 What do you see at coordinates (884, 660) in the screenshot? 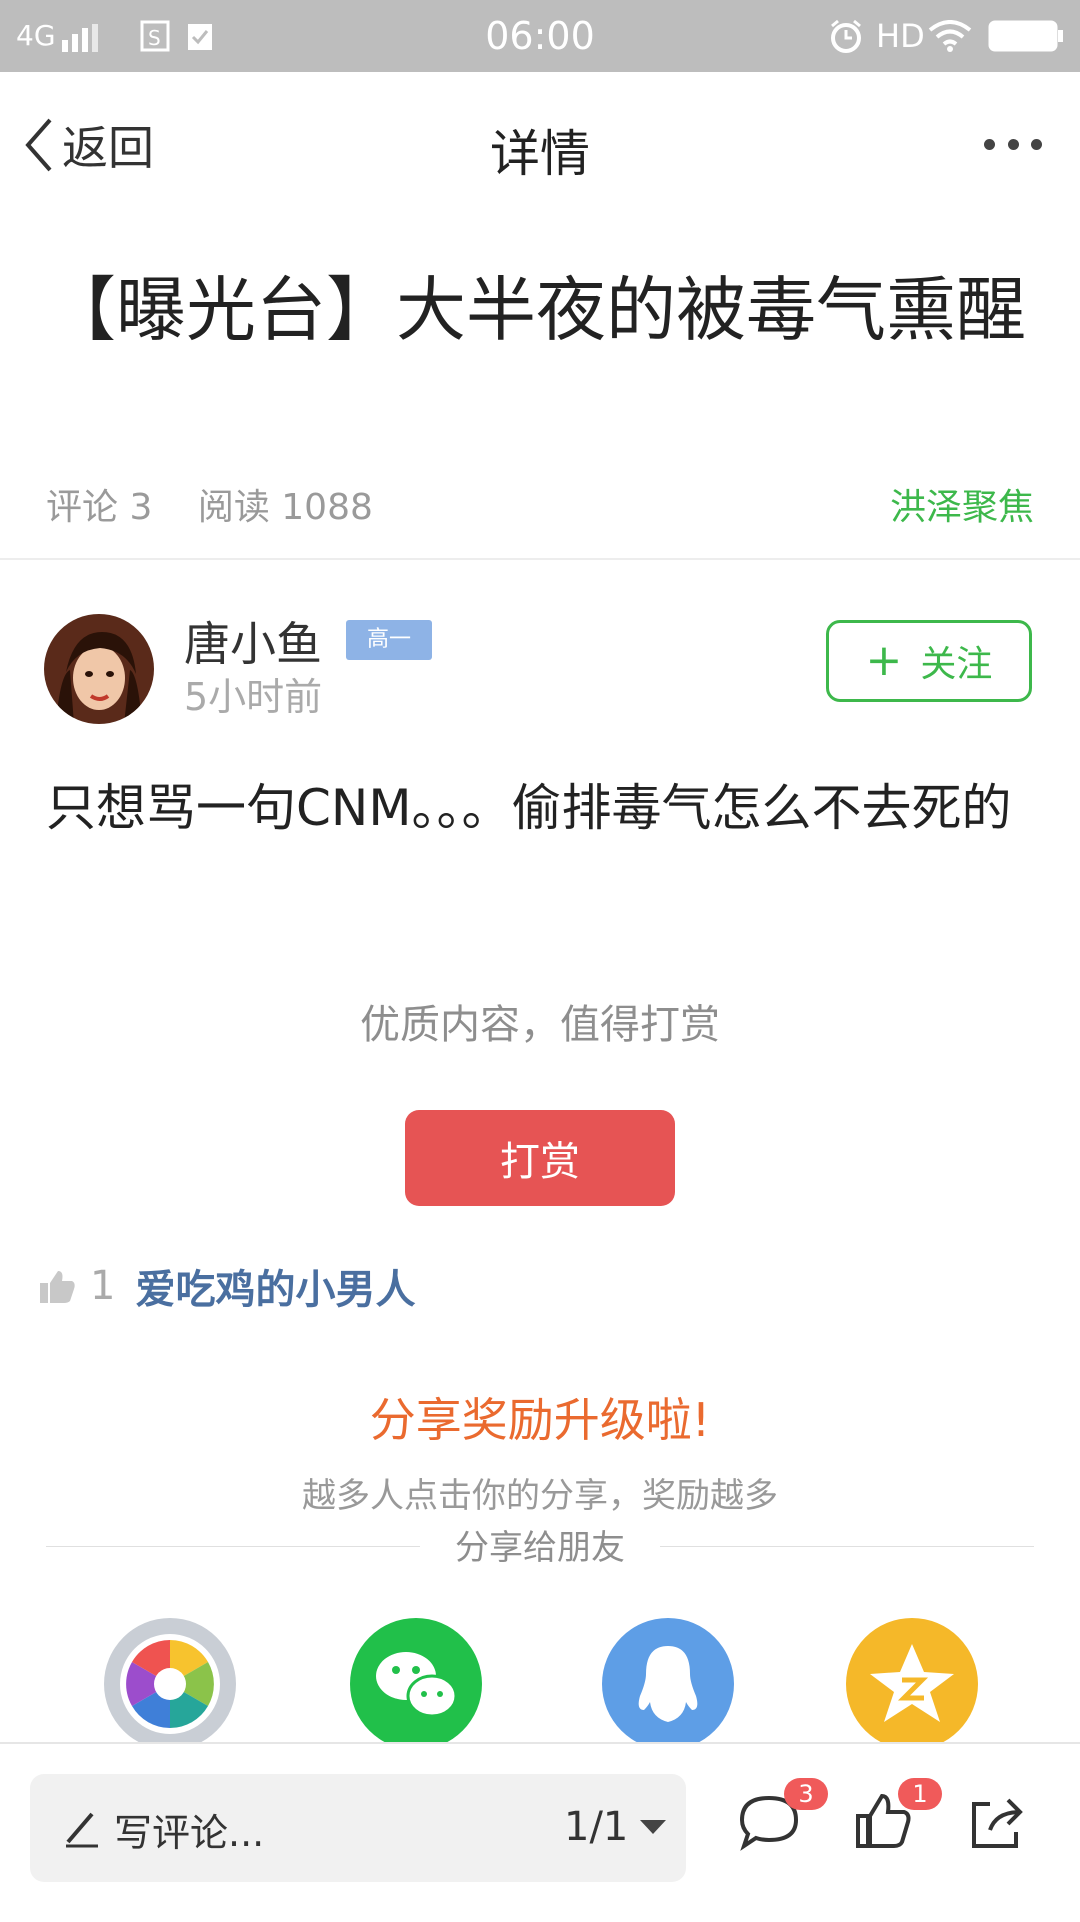
I see `plus-icon: +` at bounding box center [884, 660].